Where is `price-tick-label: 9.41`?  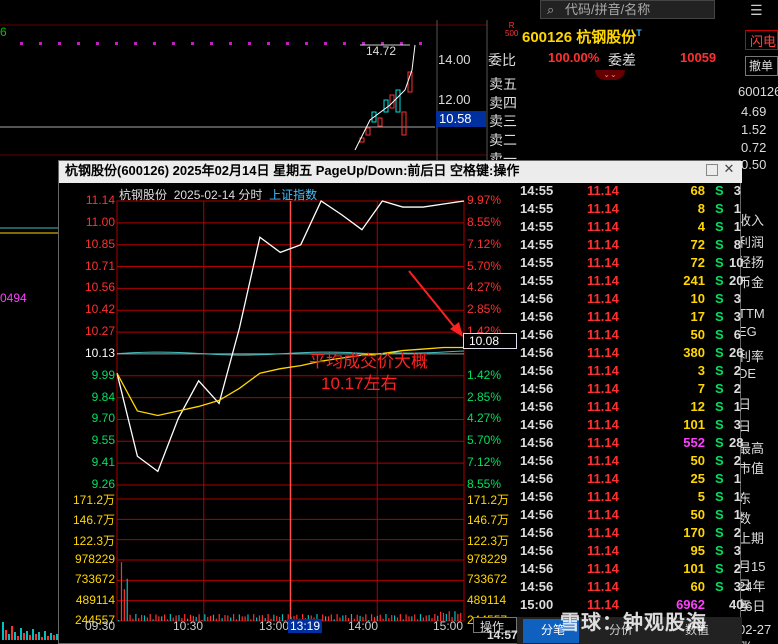
price-tick-label: 9.41 is located at coordinates (103, 462).